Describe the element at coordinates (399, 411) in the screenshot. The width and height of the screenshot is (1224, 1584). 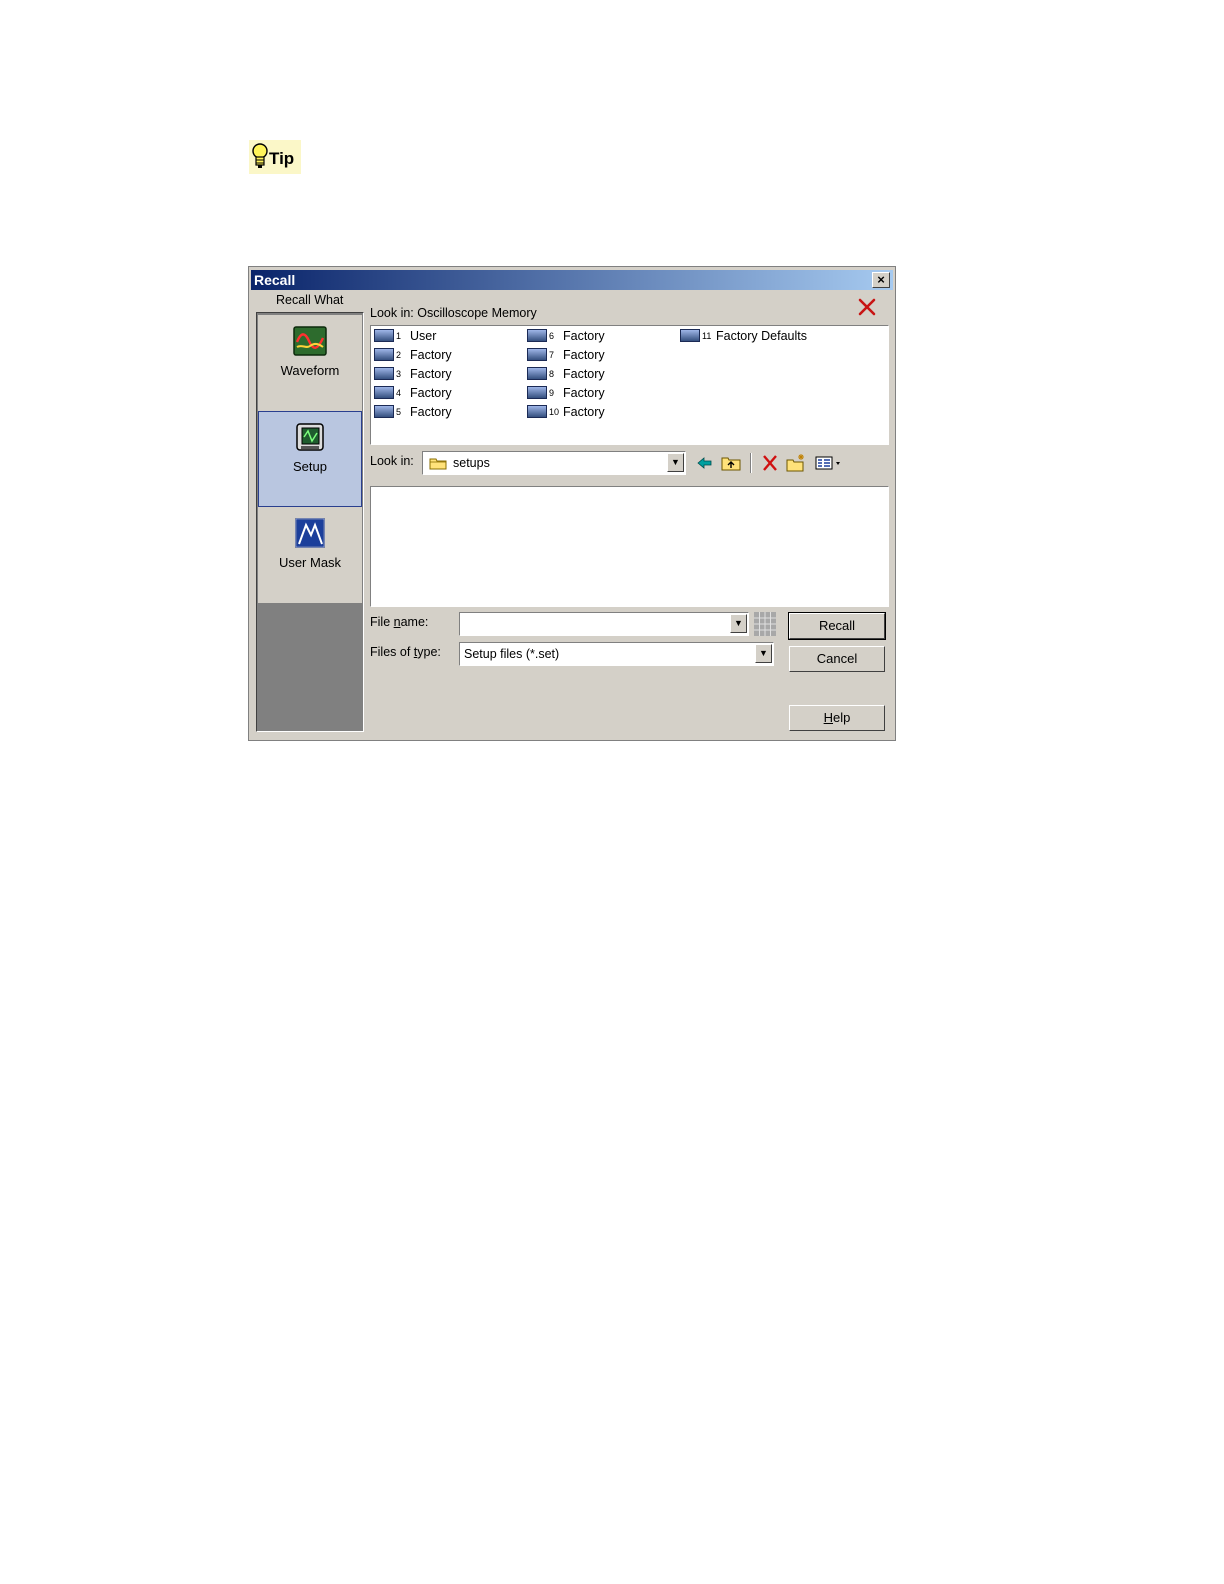
I see `slot-number: 5` at that location.